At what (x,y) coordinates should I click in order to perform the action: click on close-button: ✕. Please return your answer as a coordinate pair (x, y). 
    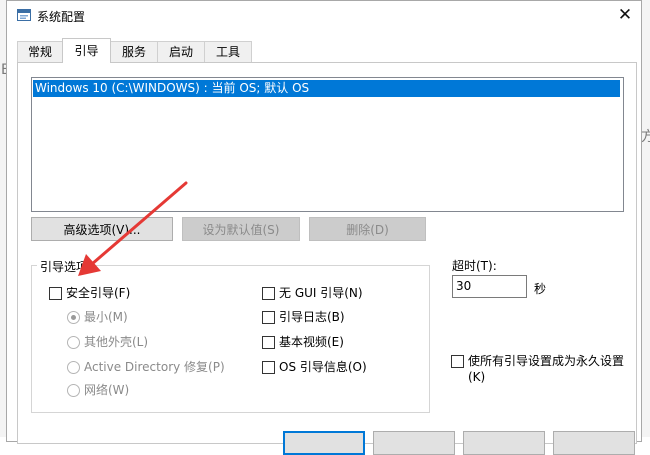
    Looking at the image, I should click on (625, 15).